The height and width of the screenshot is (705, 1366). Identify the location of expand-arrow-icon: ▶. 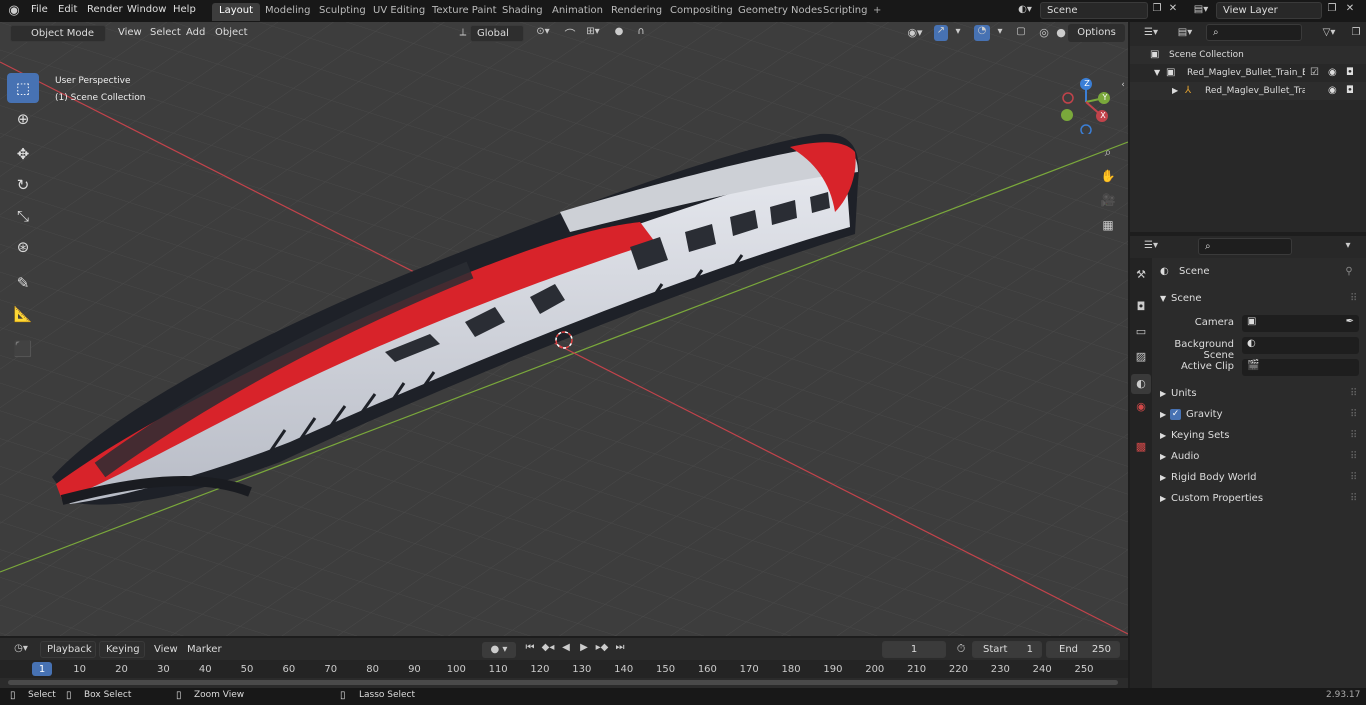
(1175, 91).